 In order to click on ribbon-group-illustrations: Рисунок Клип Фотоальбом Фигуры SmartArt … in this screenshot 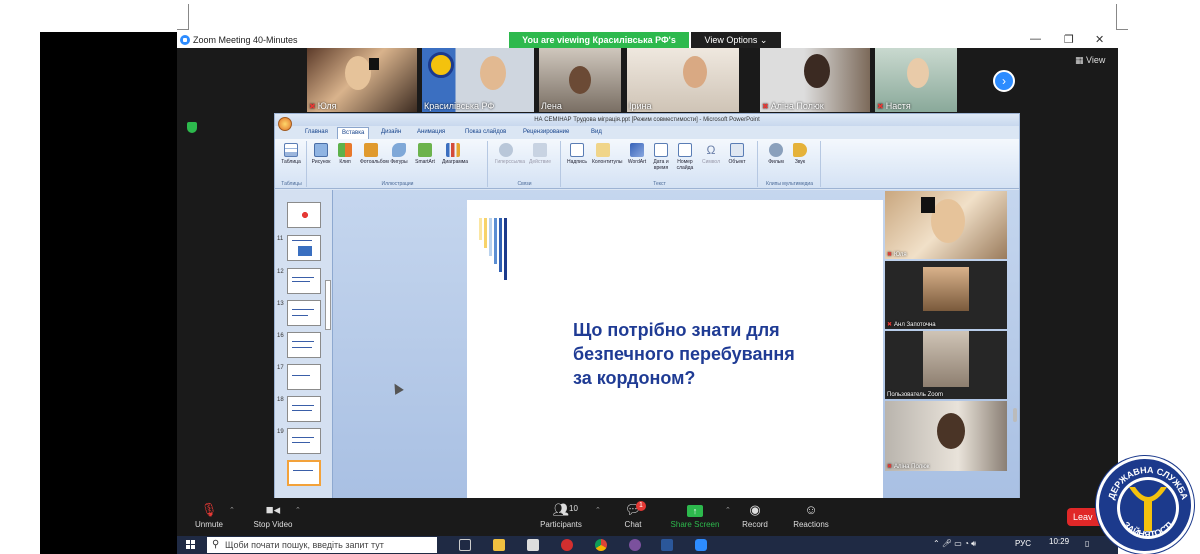, I will do `click(398, 164)`.